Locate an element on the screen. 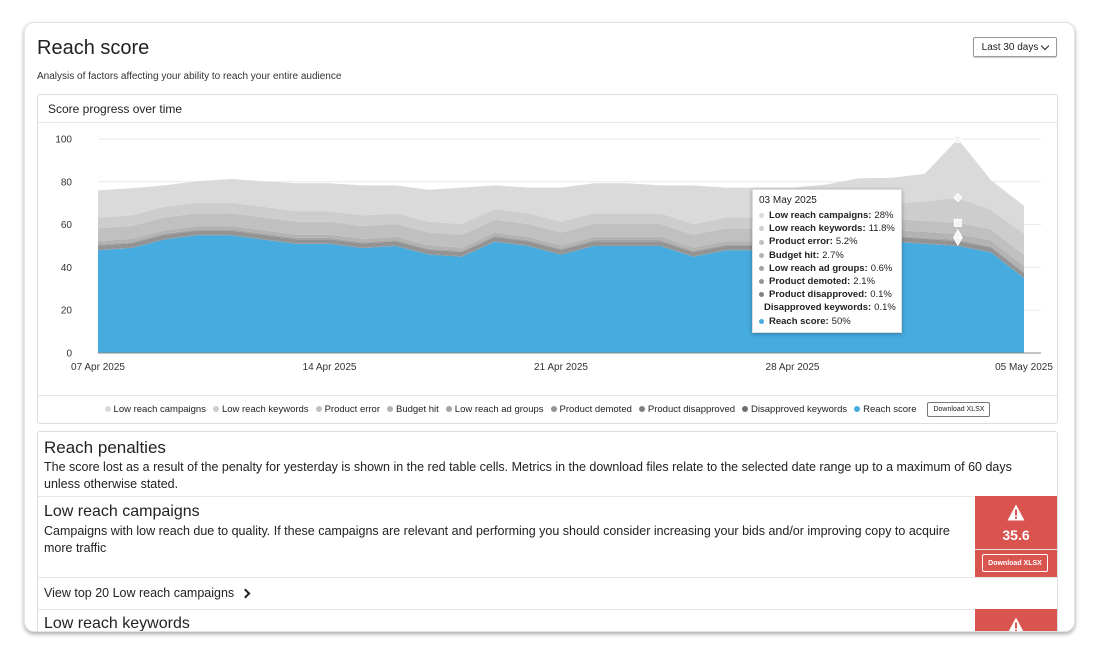 This screenshot has height=650, width=1100. legend-label: Product demoted is located at coordinates (595, 409).